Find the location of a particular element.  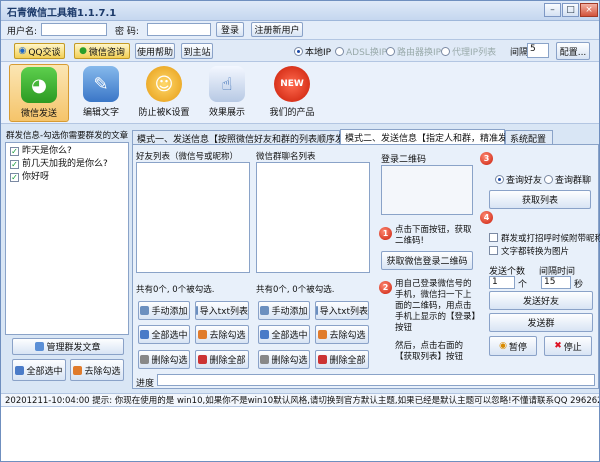

close-icon: × is located at coordinates (589, 10).